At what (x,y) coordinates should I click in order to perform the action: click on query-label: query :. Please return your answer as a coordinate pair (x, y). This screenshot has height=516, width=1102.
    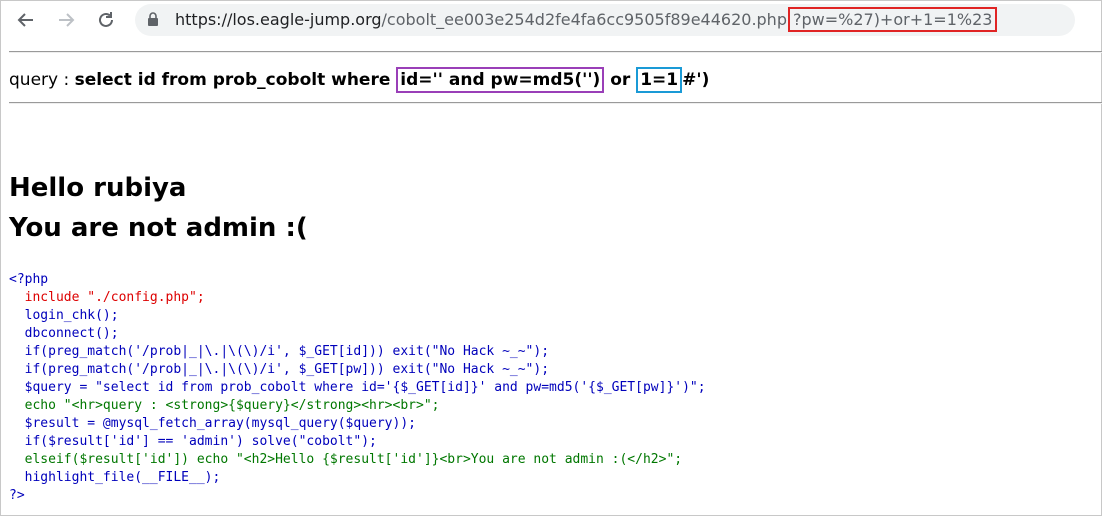
    Looking at the image, I should click on (42, 80).